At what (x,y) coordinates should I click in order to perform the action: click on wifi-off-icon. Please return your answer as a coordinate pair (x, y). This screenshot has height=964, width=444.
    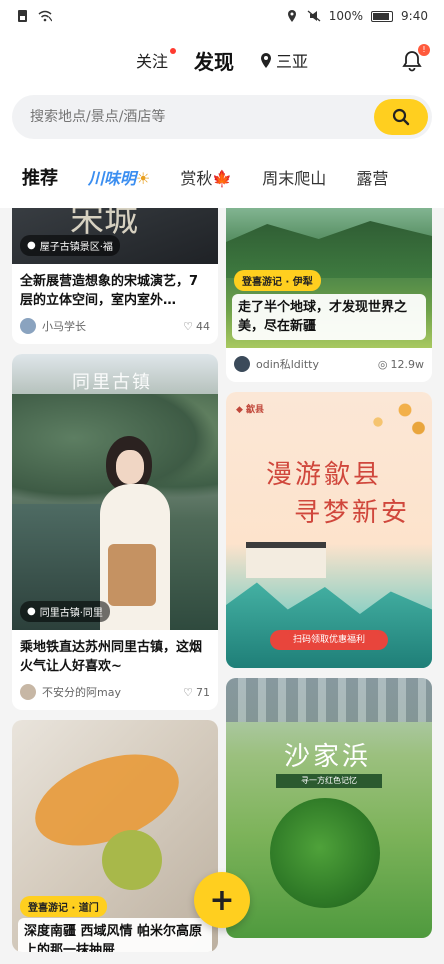
    Looking at the image, I should click on (45, 16).